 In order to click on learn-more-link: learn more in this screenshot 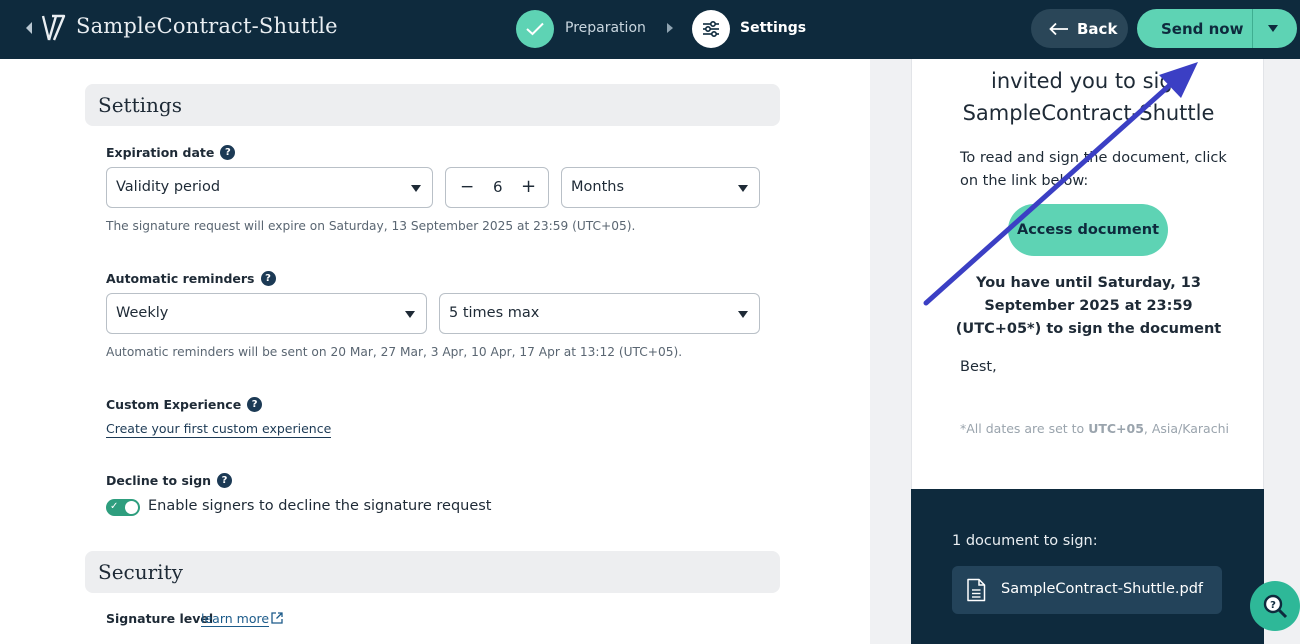, I will do `click(235, 619)`.